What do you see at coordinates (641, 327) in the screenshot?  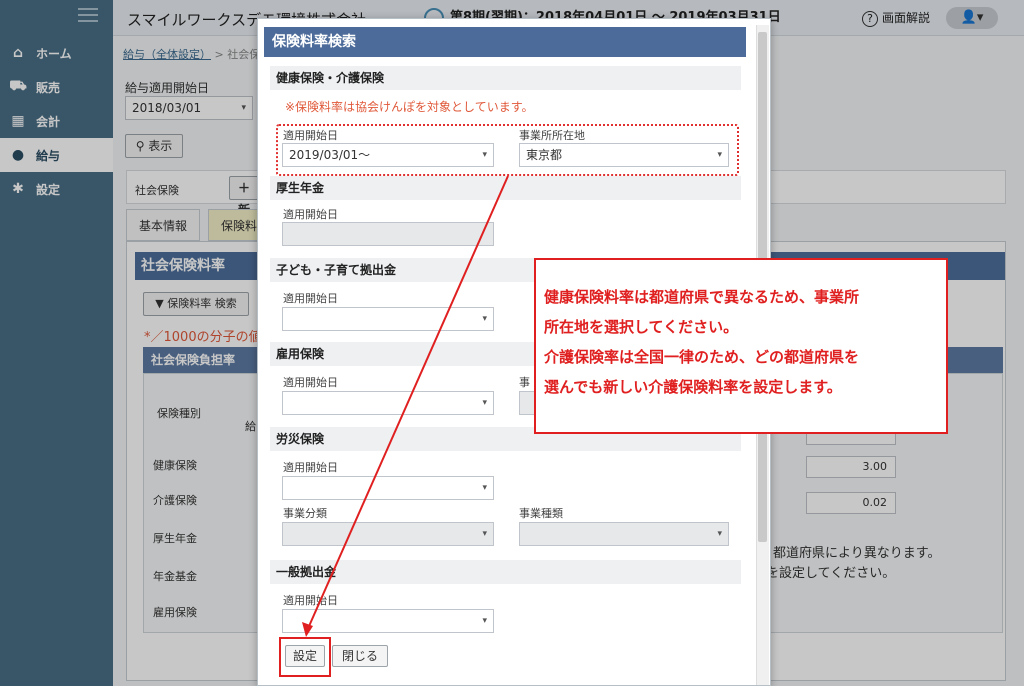 I see `callout-line-2: 所在地を選択してください。` at bounding box center [641, 327].